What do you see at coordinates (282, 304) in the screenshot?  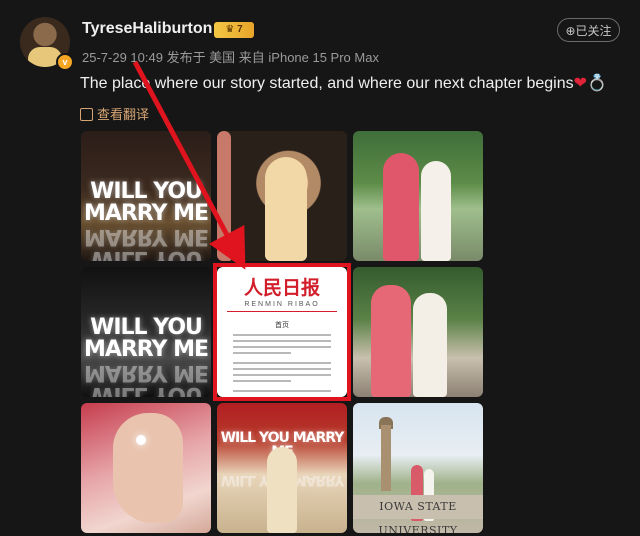 I see `newspaper-subtitle: RENMIN RIBAO` at bounding box center [282, 304].